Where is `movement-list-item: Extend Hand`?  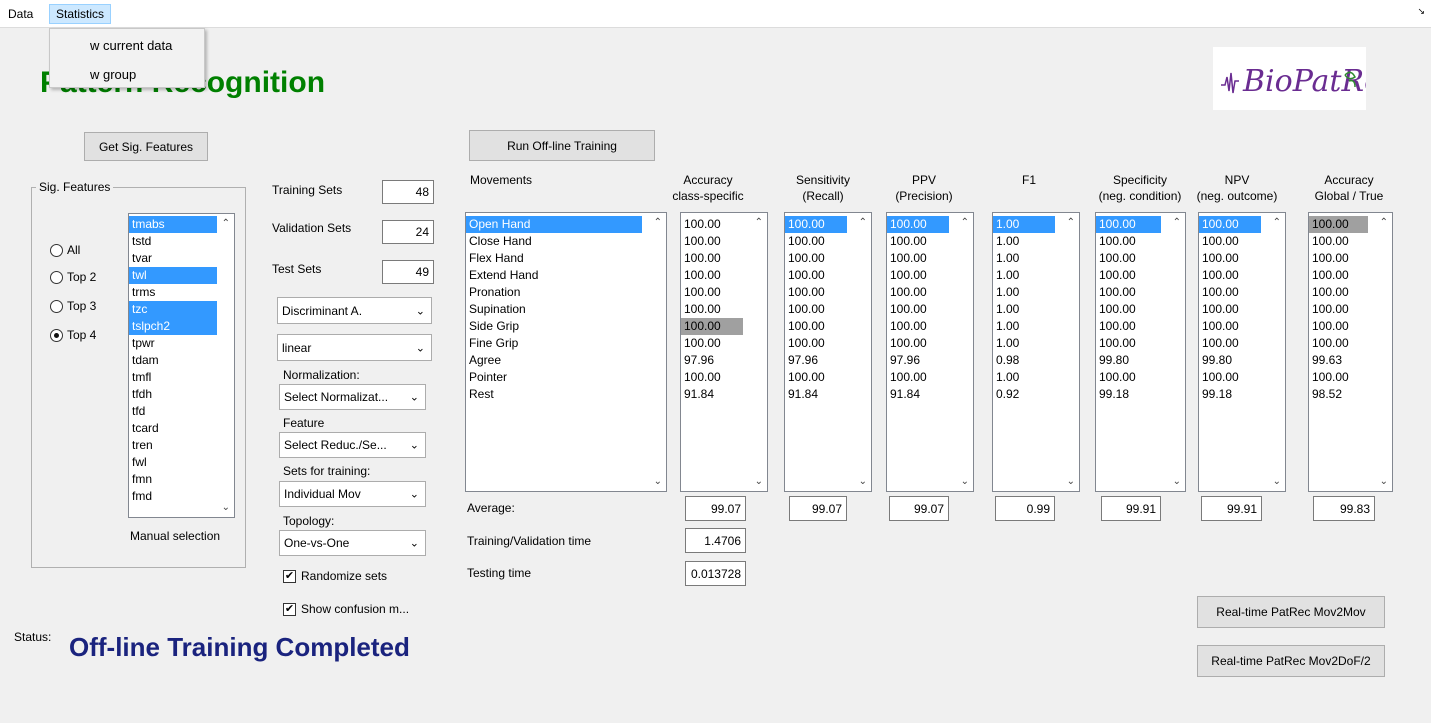 movement-list-item: Extend Hand is located at coordinates (554, 275).